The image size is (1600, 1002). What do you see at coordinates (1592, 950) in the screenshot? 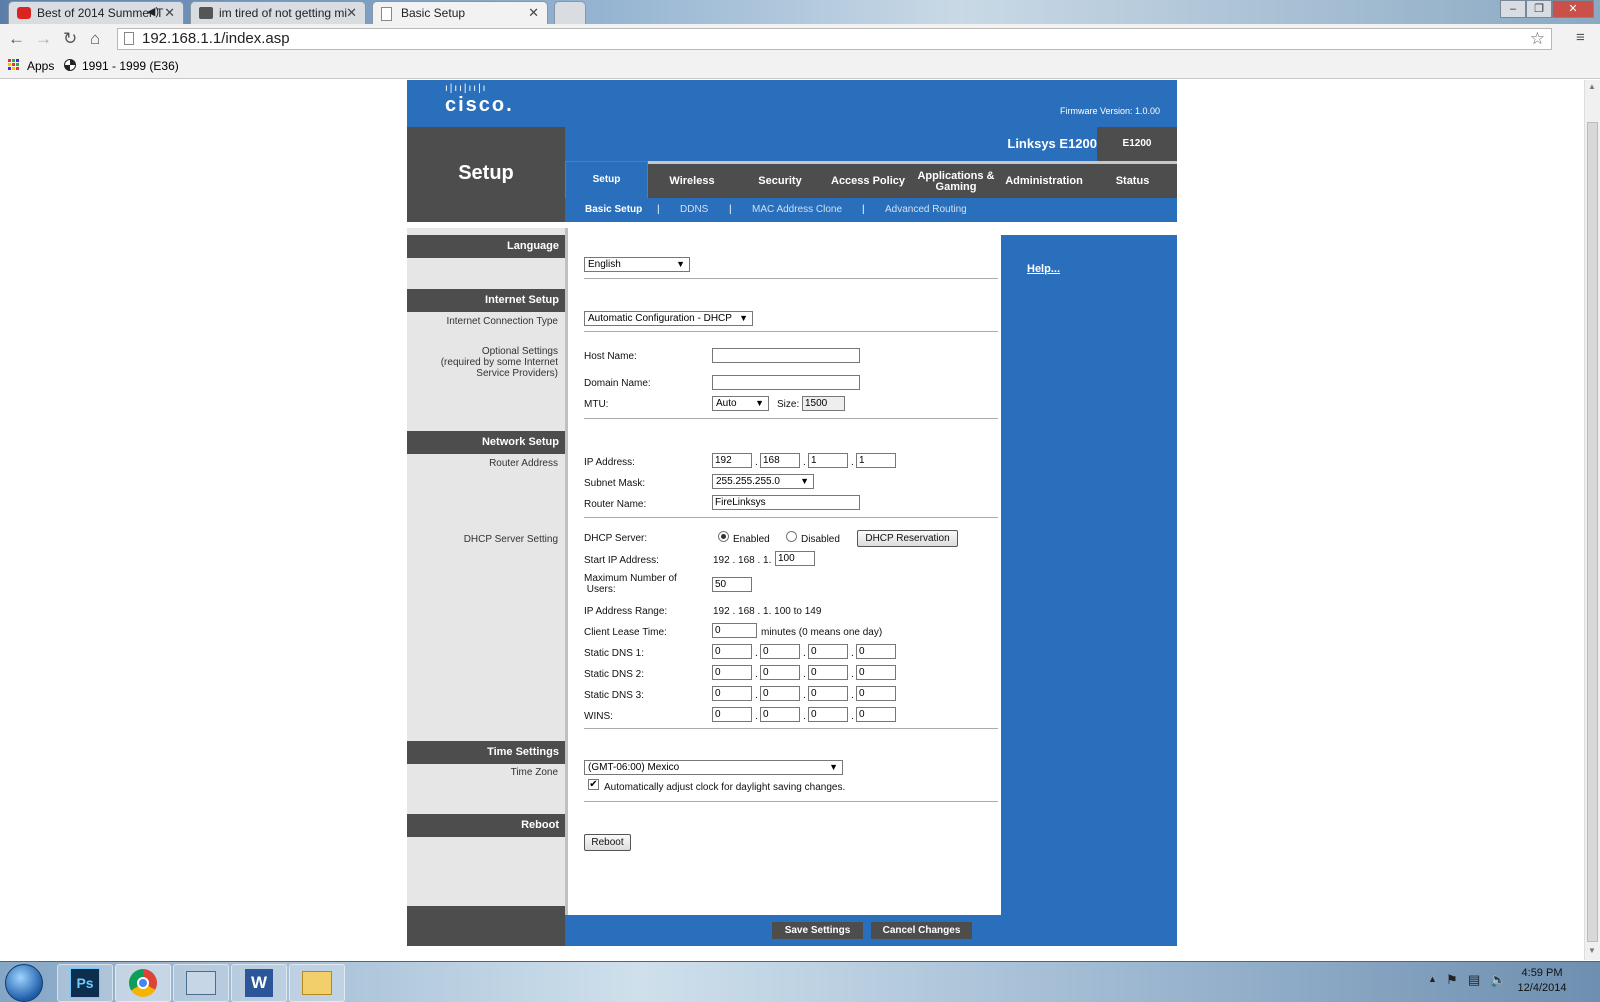
I see `scroll-down-icon: ▼` at bounding box center [1592, 950].